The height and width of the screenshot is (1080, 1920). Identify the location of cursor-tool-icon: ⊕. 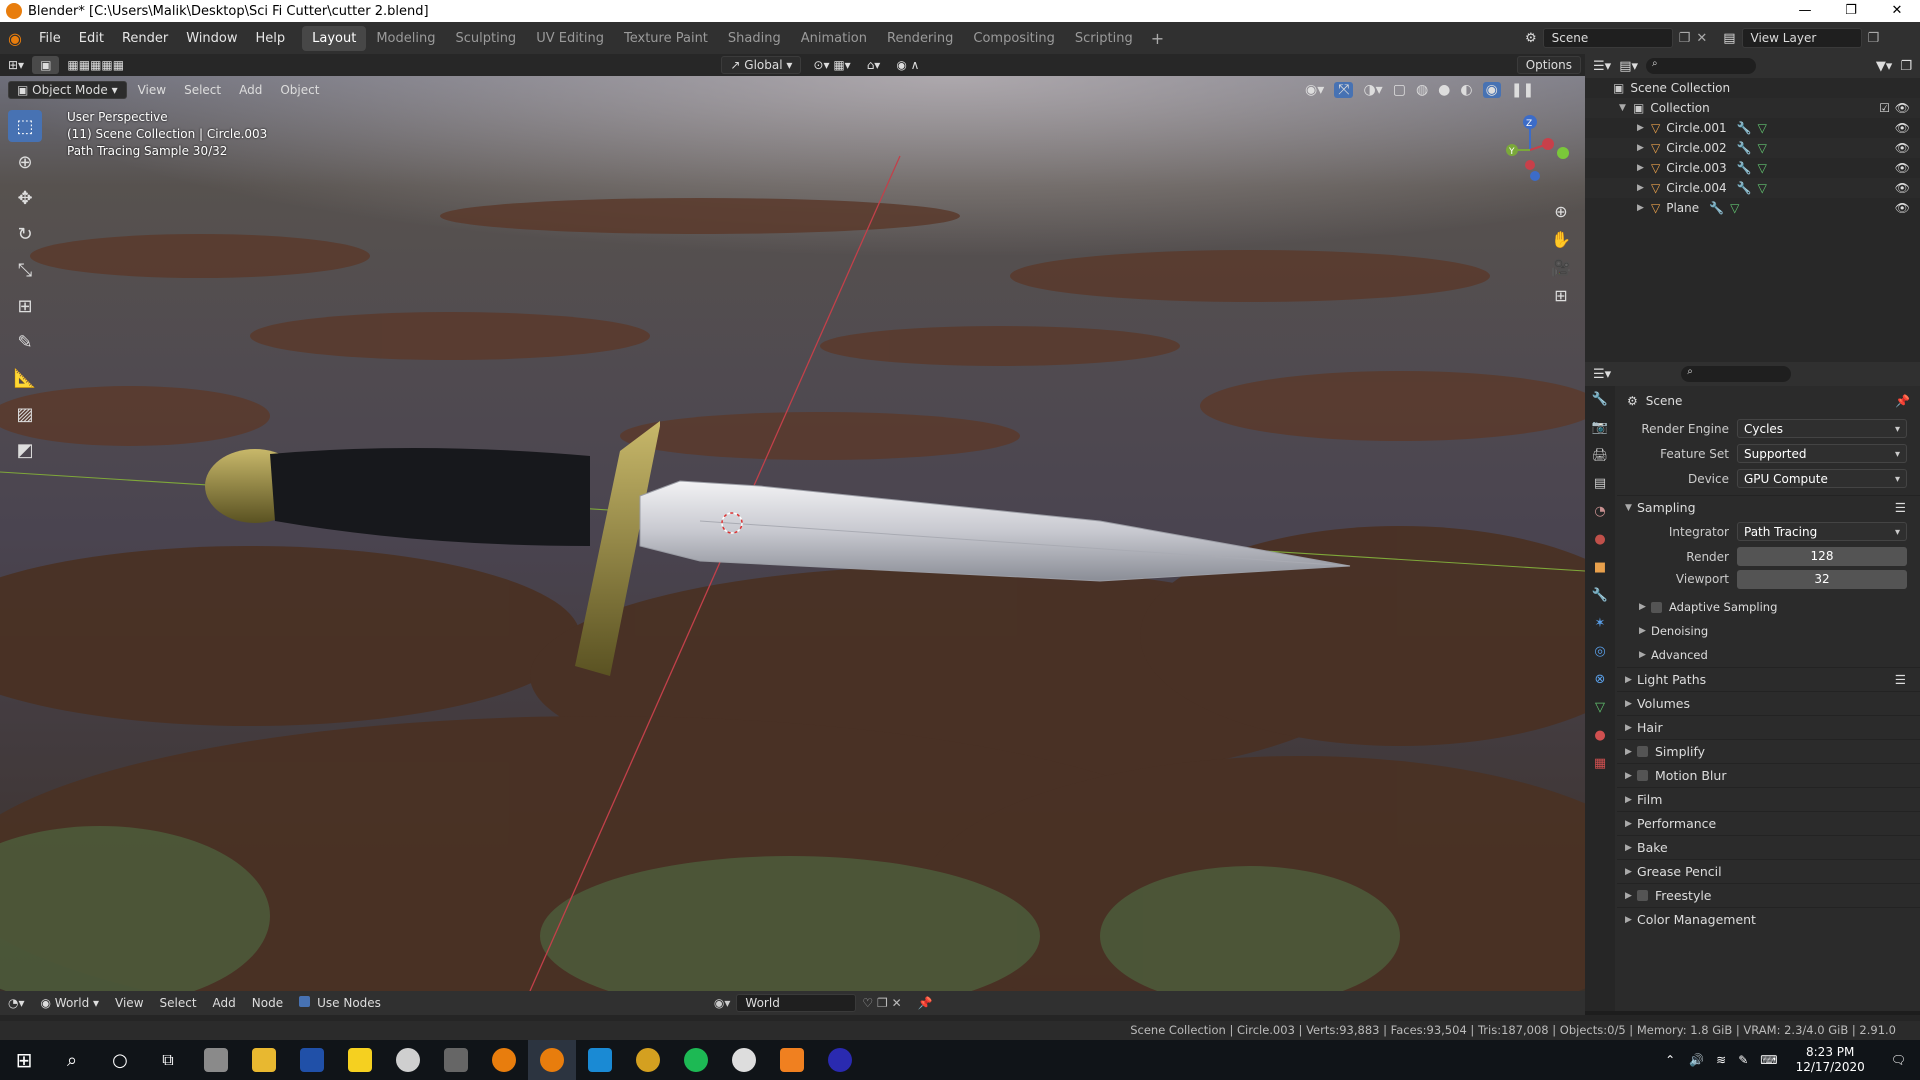
(25, 162).